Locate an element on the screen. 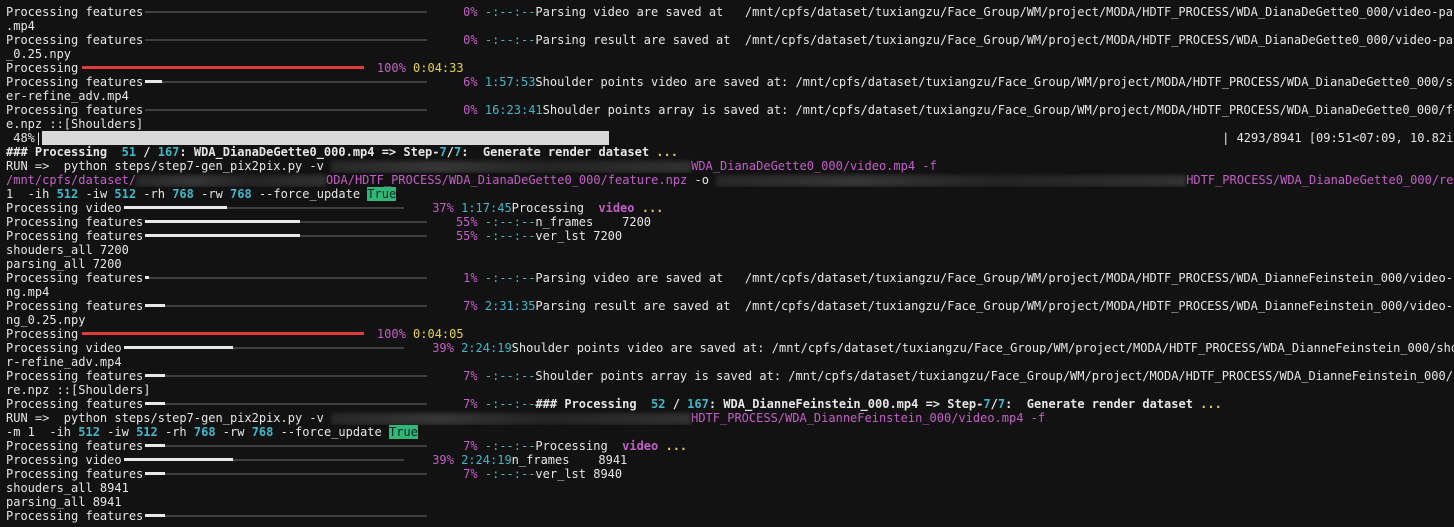 The image size is (1454, 527). terminal-line: Processing 100% 0:04:05 is located at coordinates (730, 334).